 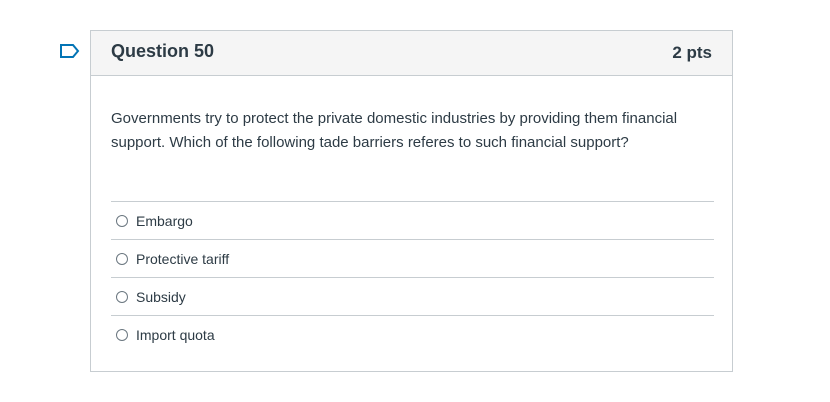 What do you see at coordinates (164, 220) in the screenshot?
I see `answer-label: Embargo` at bounding box center [164, 220].